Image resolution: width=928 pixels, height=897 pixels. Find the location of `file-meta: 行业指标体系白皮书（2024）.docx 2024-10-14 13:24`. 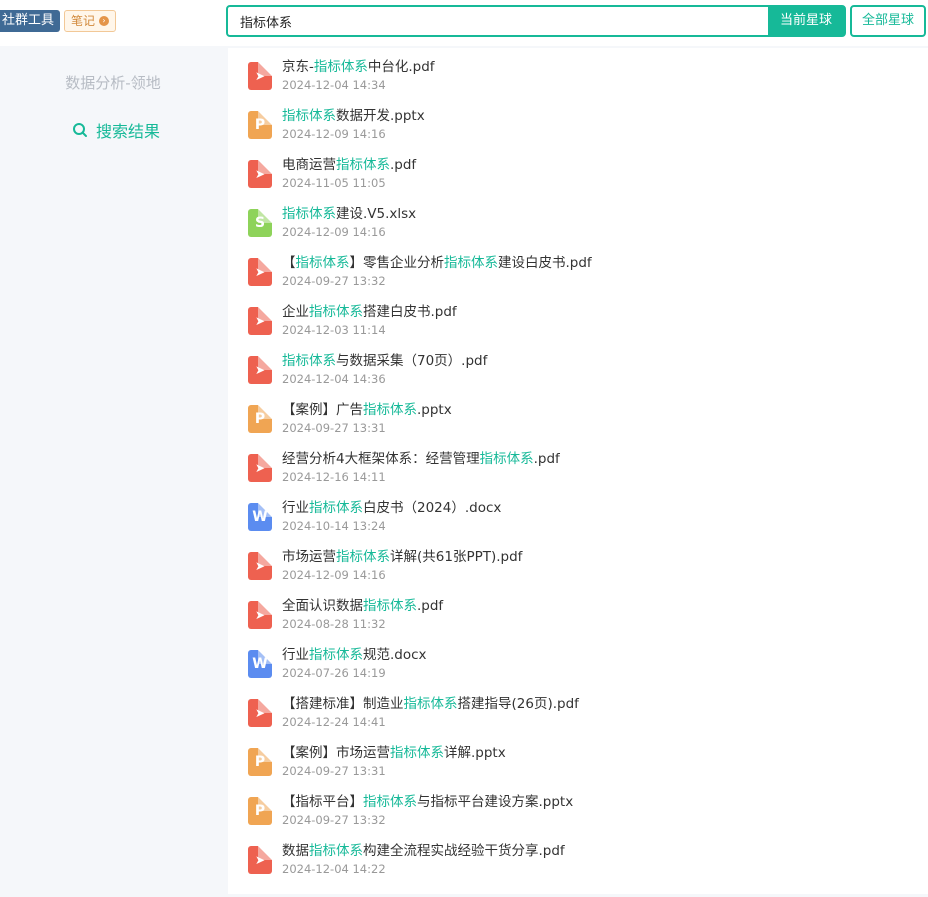

file-meta: 行业指标体系白皮书（2024）.docx 2024-10-14 13:24 is located at coordinates (391, 516).